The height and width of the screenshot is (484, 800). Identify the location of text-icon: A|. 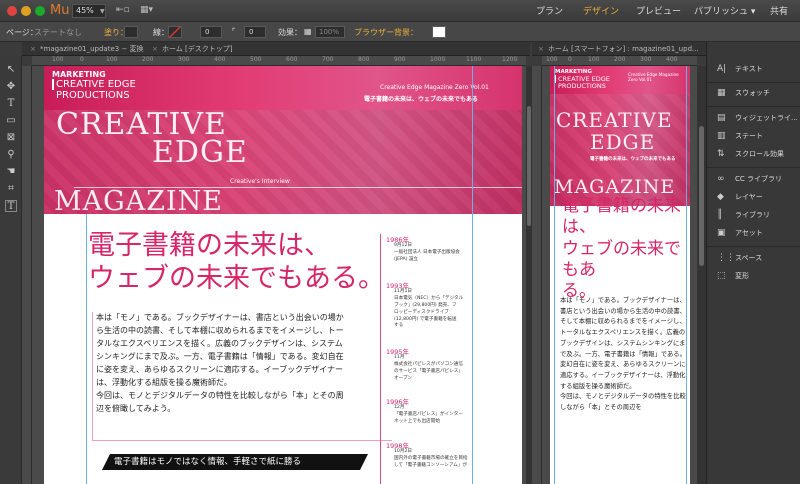
(722, 69).